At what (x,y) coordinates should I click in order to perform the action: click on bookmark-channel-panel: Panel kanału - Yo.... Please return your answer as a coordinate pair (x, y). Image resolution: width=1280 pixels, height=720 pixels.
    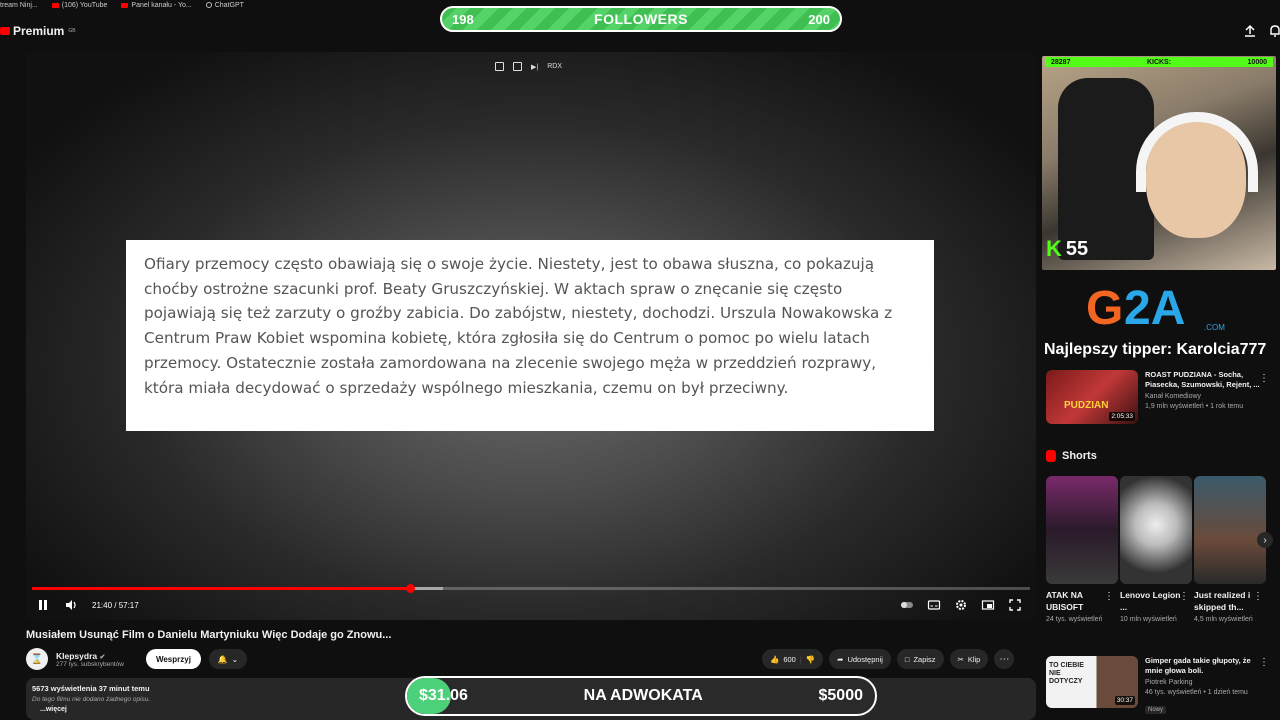
    Looking at the image, I should click on (156, 5).